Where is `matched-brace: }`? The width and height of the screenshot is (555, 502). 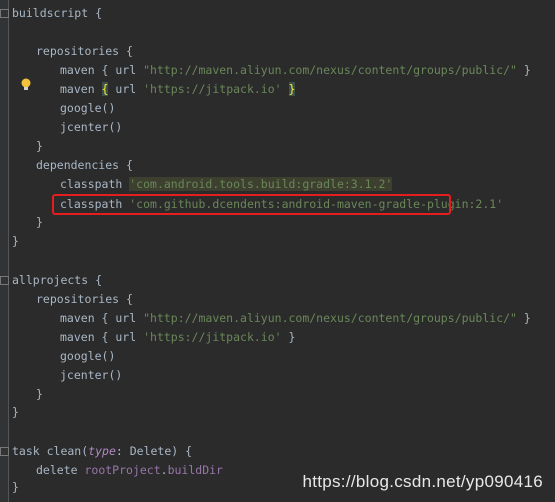 matched-brace: } is located at coordinates (292, 89).